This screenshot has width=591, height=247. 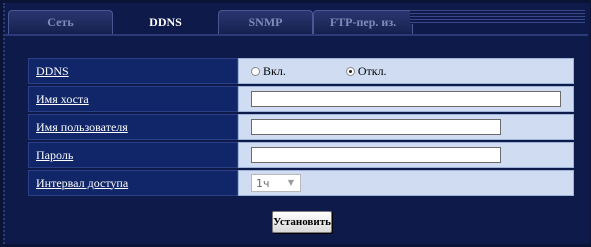 I want to click on password-input, so click(x=376, y=155).